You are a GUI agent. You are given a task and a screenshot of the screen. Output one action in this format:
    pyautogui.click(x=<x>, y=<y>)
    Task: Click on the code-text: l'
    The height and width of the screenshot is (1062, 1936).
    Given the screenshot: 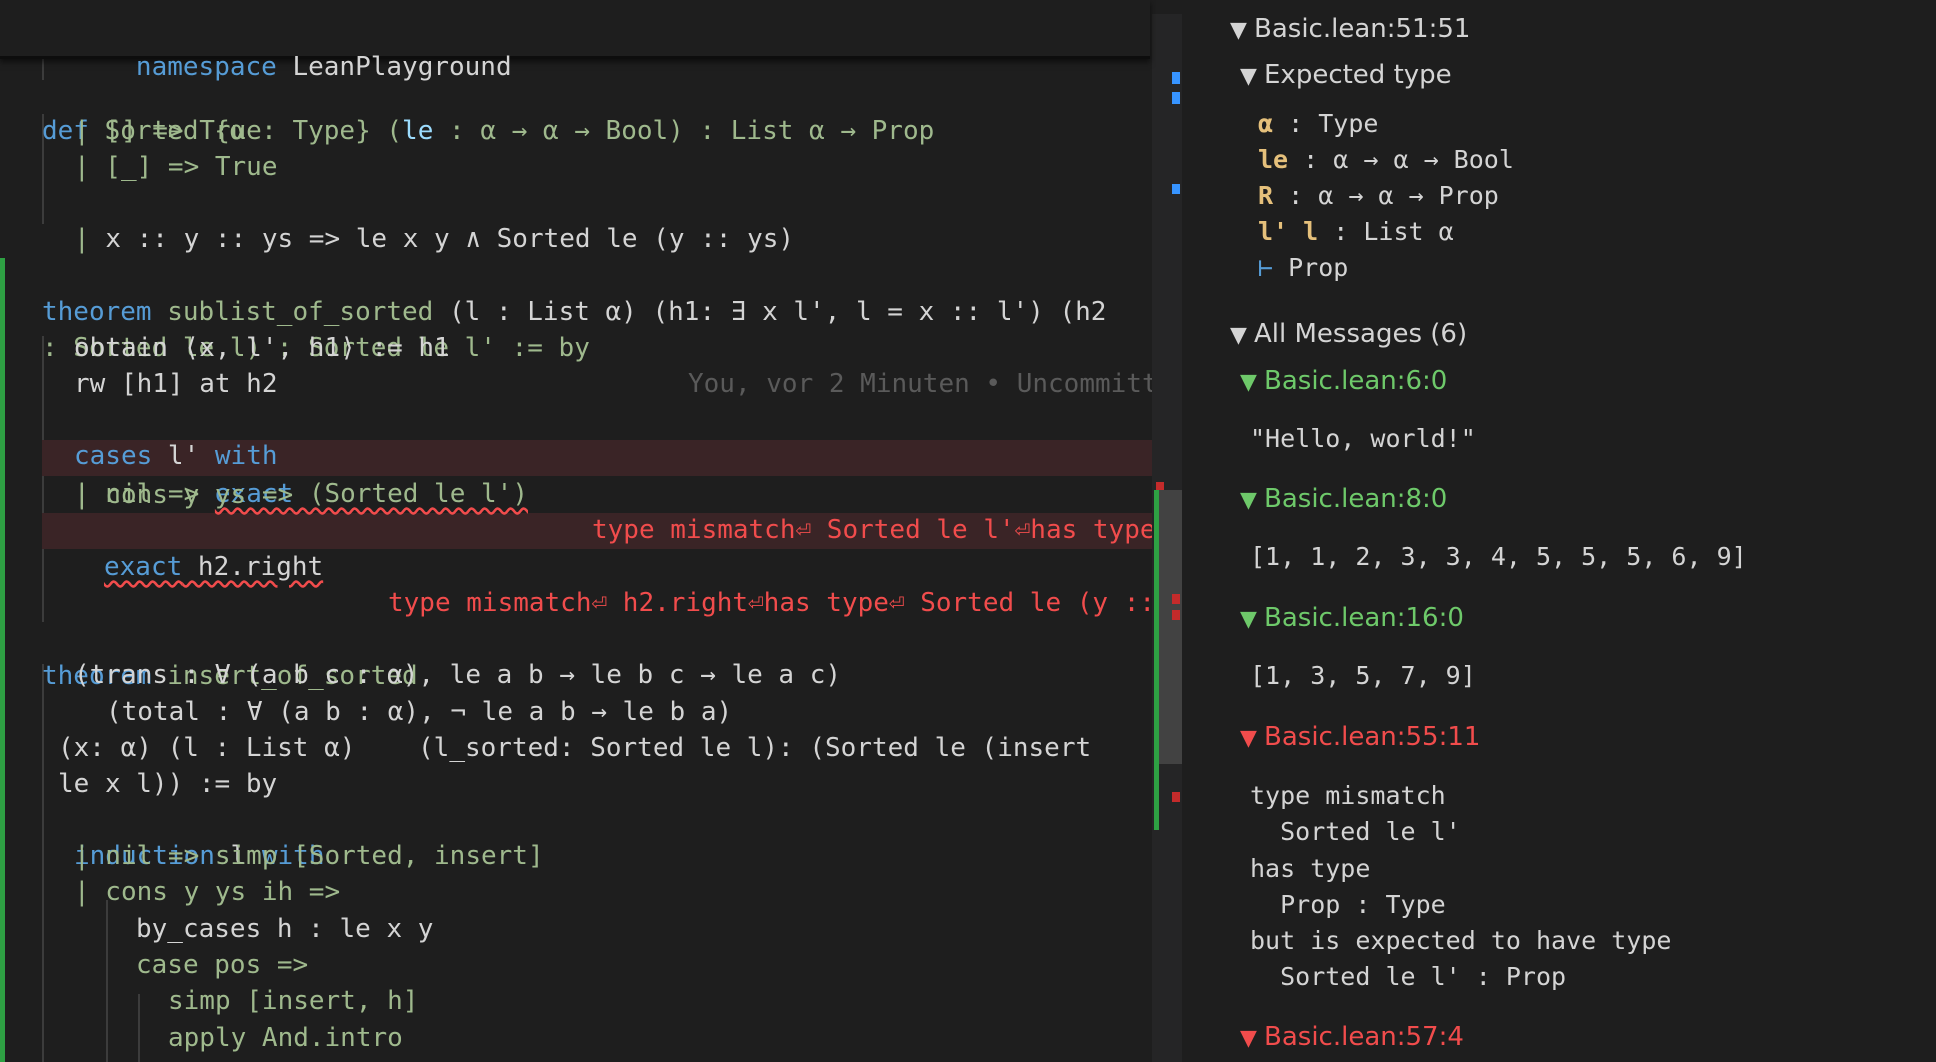 What is the action you would take?
    pyautogui.click(x=183, y=456)
    